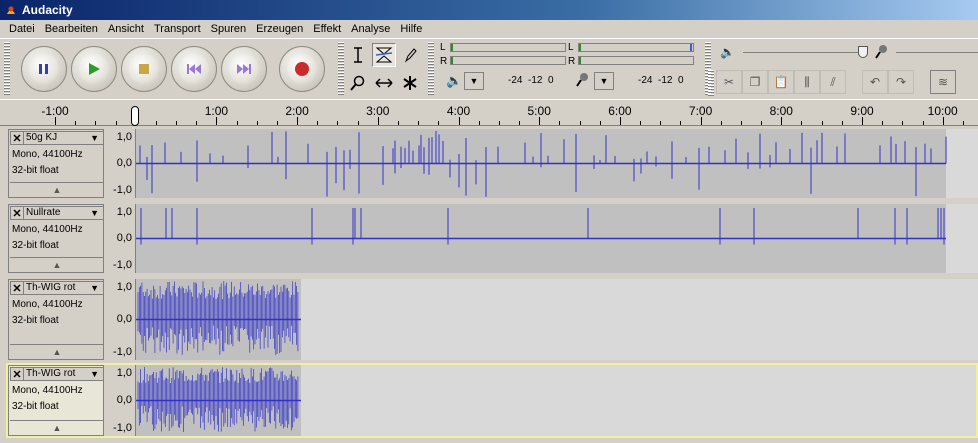  Describe the element at coordinates (216, 111) in the screenshot. I see `ruler-label: 1:00` at that location.